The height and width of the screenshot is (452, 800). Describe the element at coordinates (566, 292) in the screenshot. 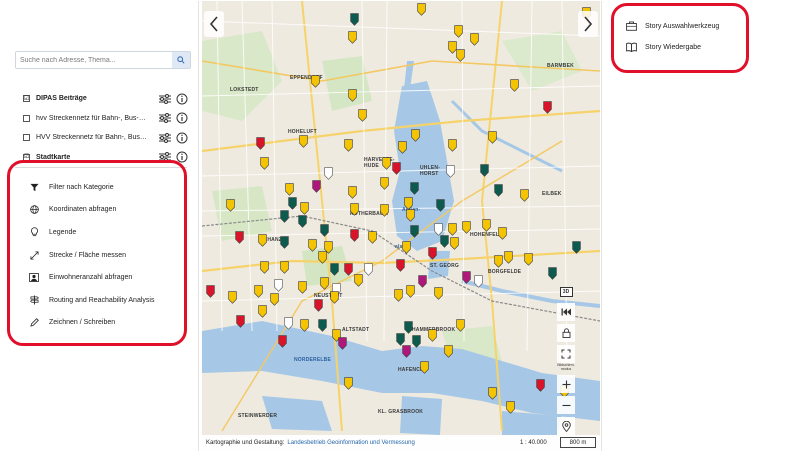

I see `3d-toggle-button: 3D` at that location.